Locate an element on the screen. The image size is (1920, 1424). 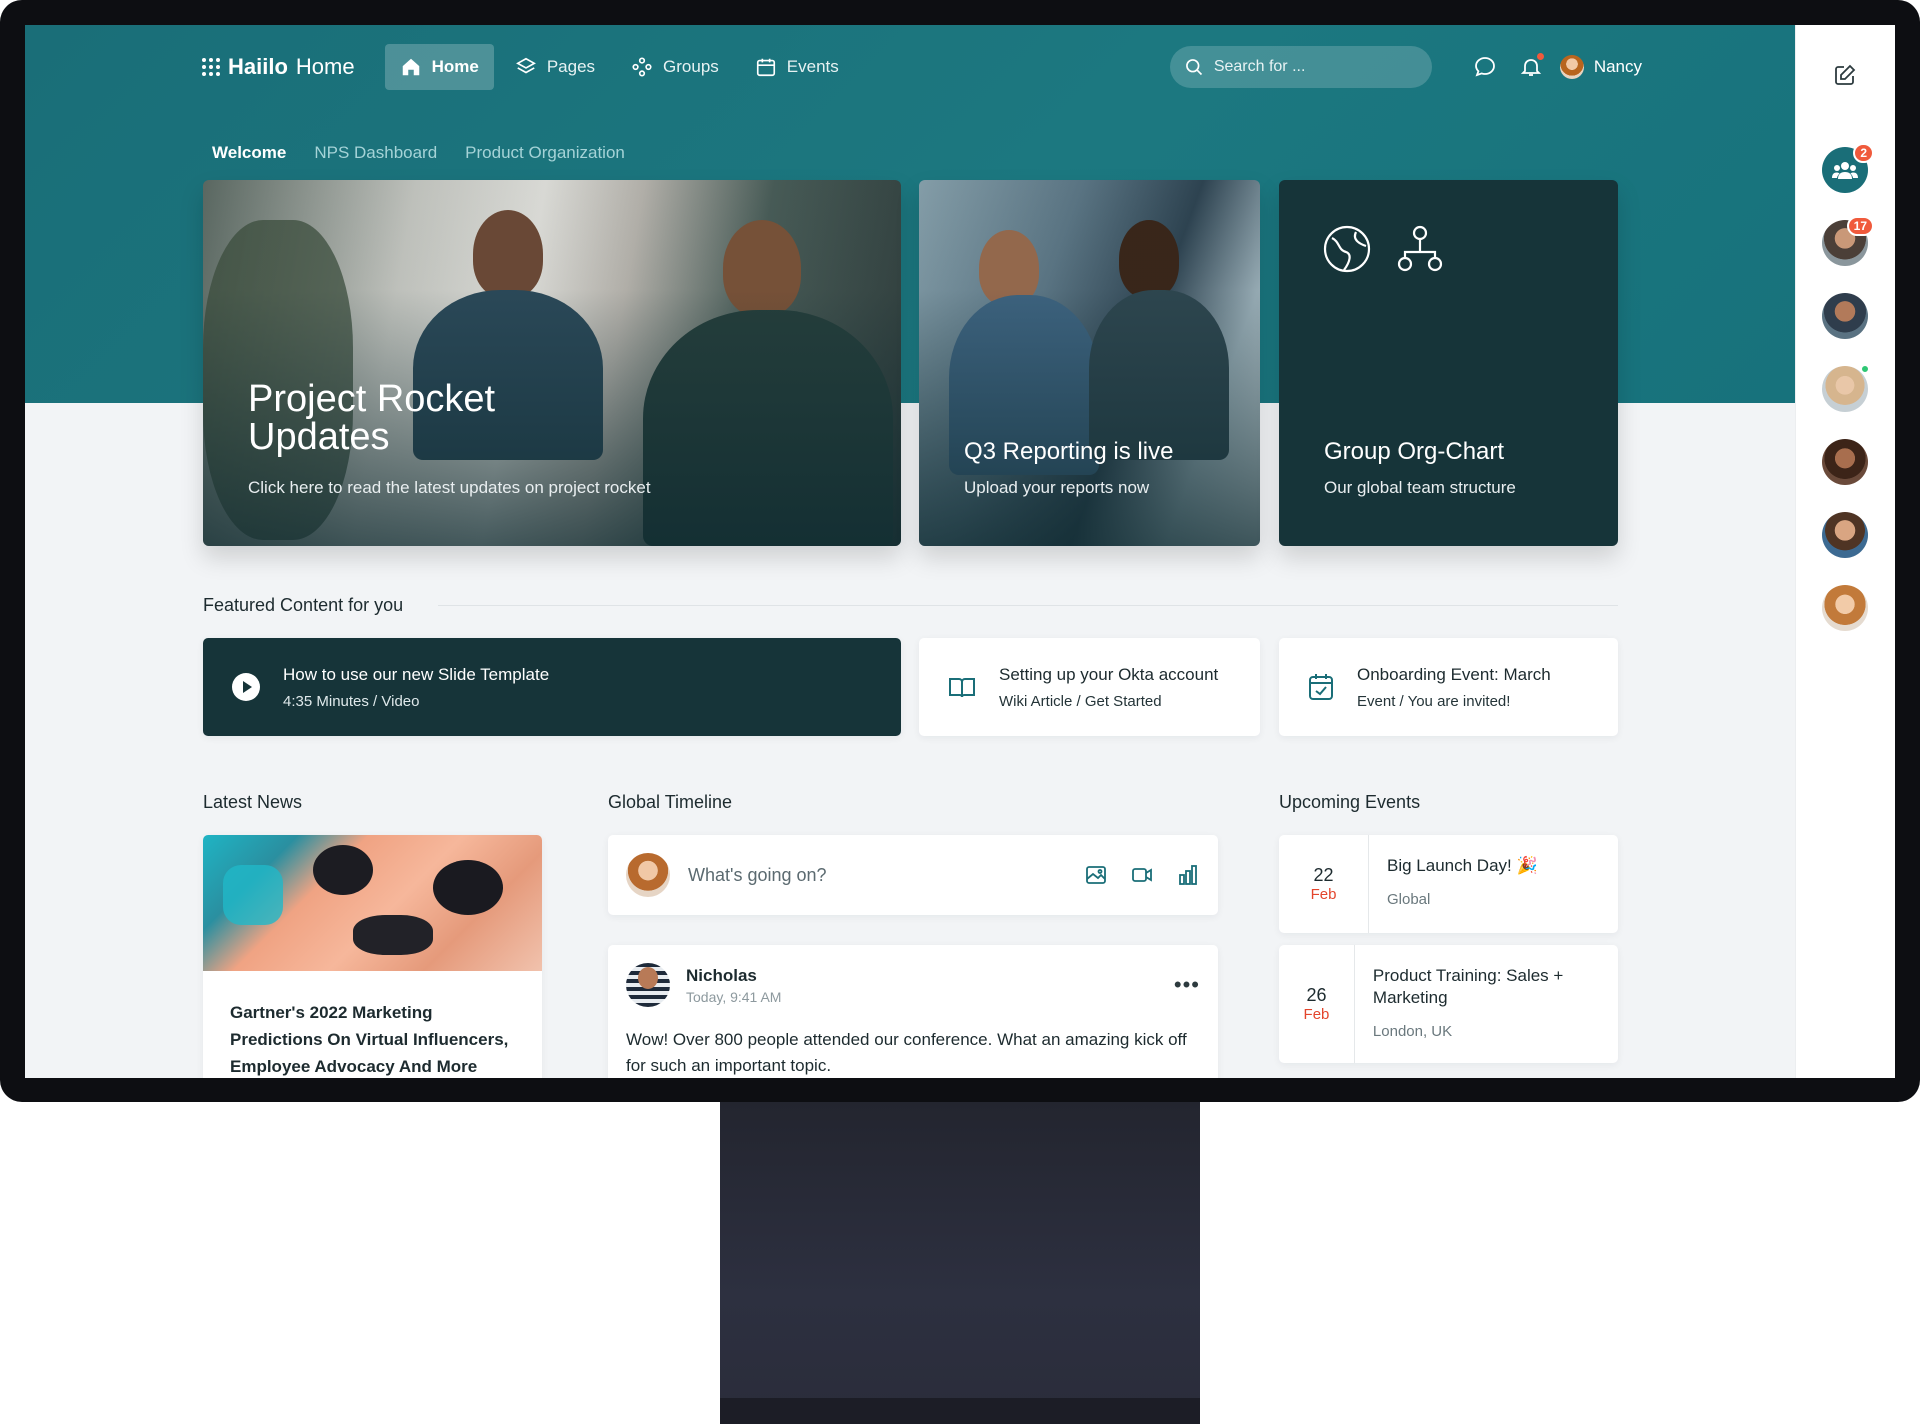
search-box is located at coordinates (1300, 67).